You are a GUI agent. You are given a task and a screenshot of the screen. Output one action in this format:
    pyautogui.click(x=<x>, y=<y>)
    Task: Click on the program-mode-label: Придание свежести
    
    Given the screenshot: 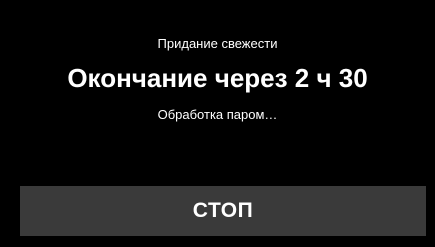 What is the action you would take?
    pyautogui.click(x=217, y=43)
    